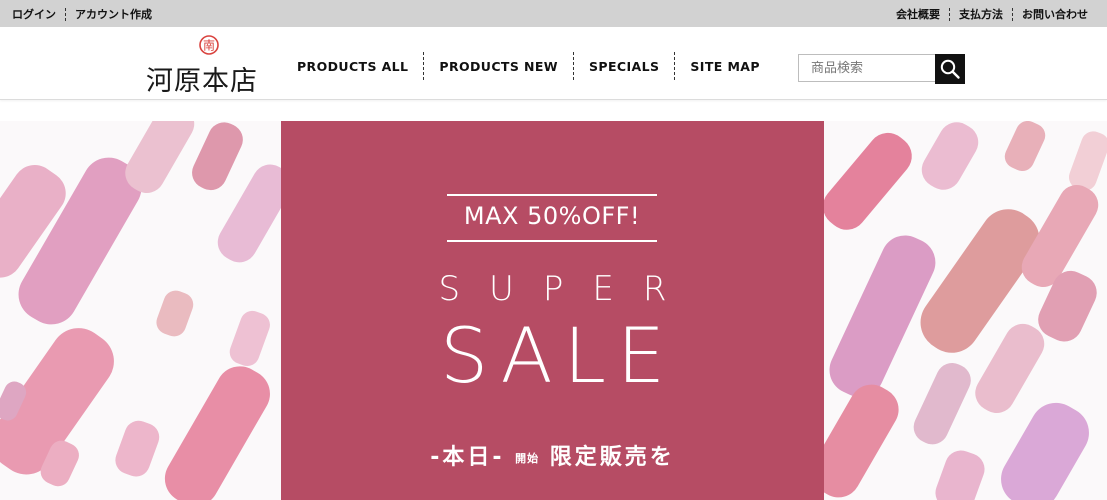 Image resolution: width=1107 pixels, height=500 pixels. What do you see at coordinates (725, 66) in the screenshot?
I see `nav-site-map: SITE MAP` at bounding box center [725, 66].